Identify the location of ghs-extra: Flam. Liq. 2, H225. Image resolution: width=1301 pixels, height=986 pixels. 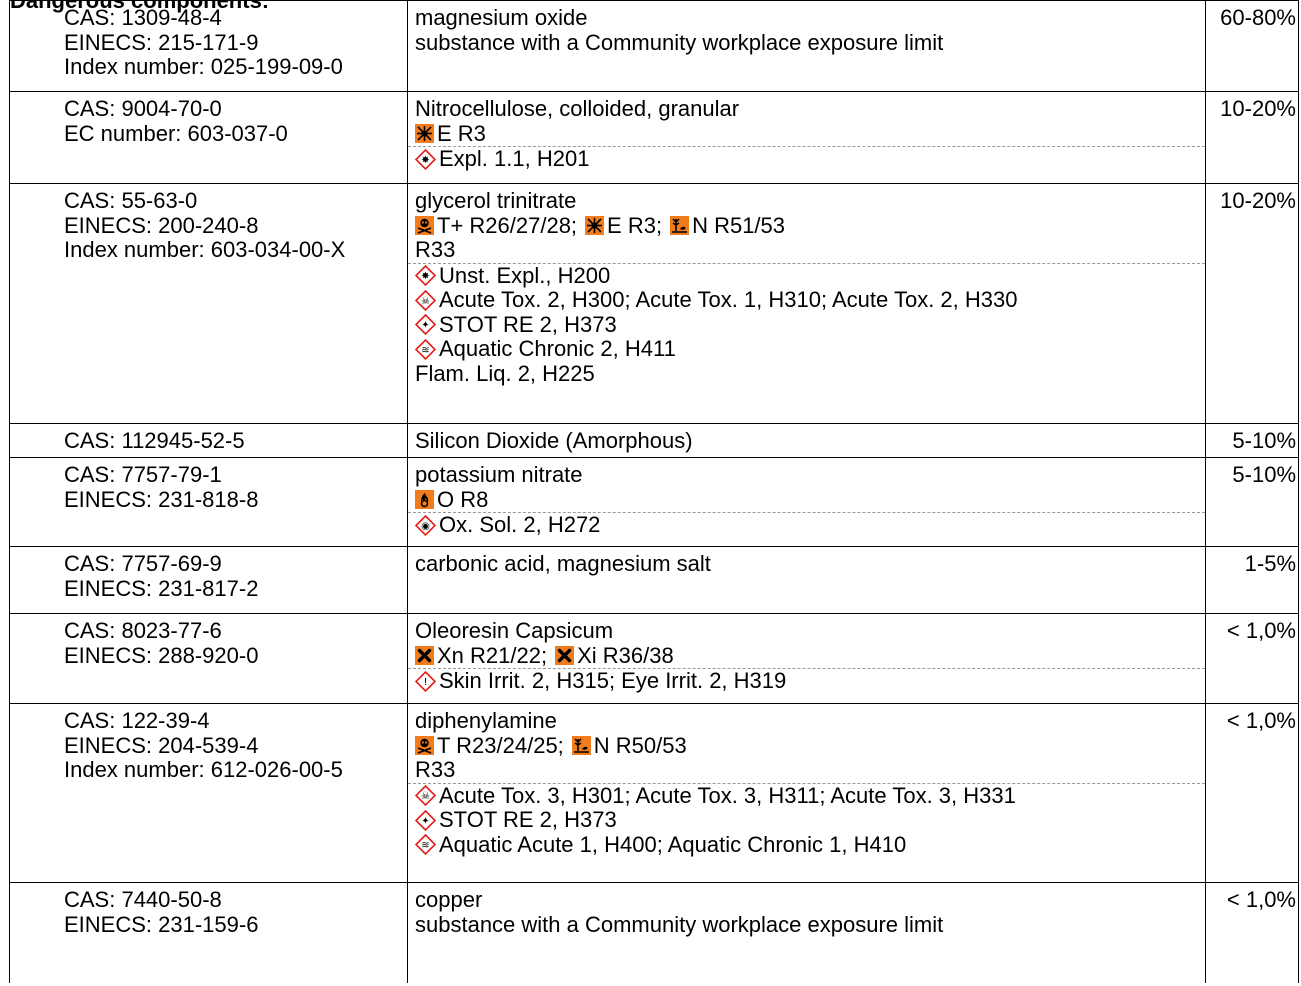
(505, 373).